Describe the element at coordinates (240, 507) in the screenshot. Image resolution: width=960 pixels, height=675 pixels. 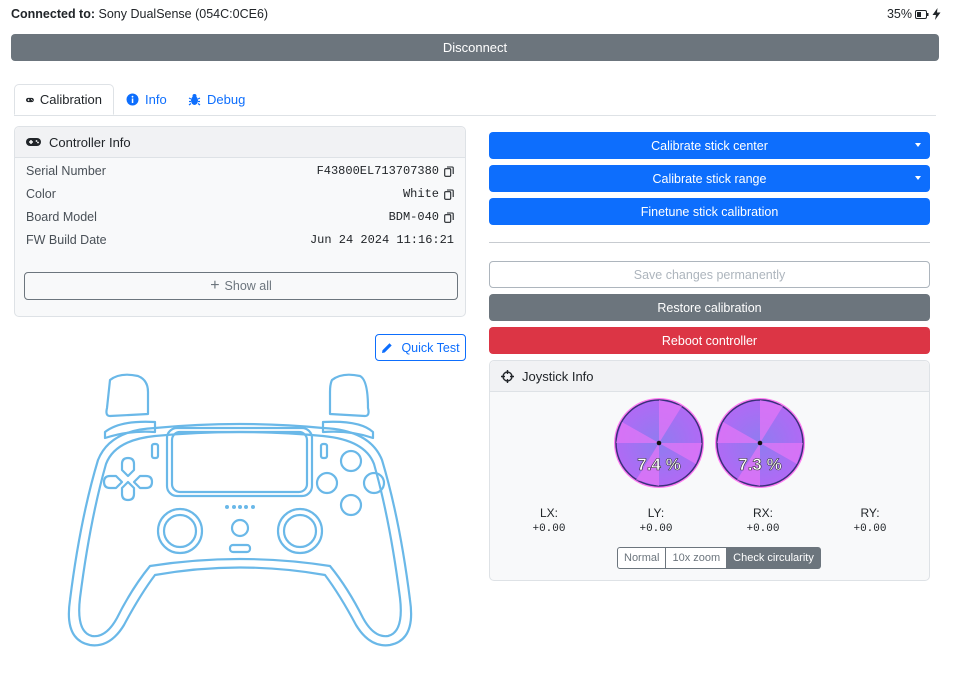
I see `player-leds` at that location.